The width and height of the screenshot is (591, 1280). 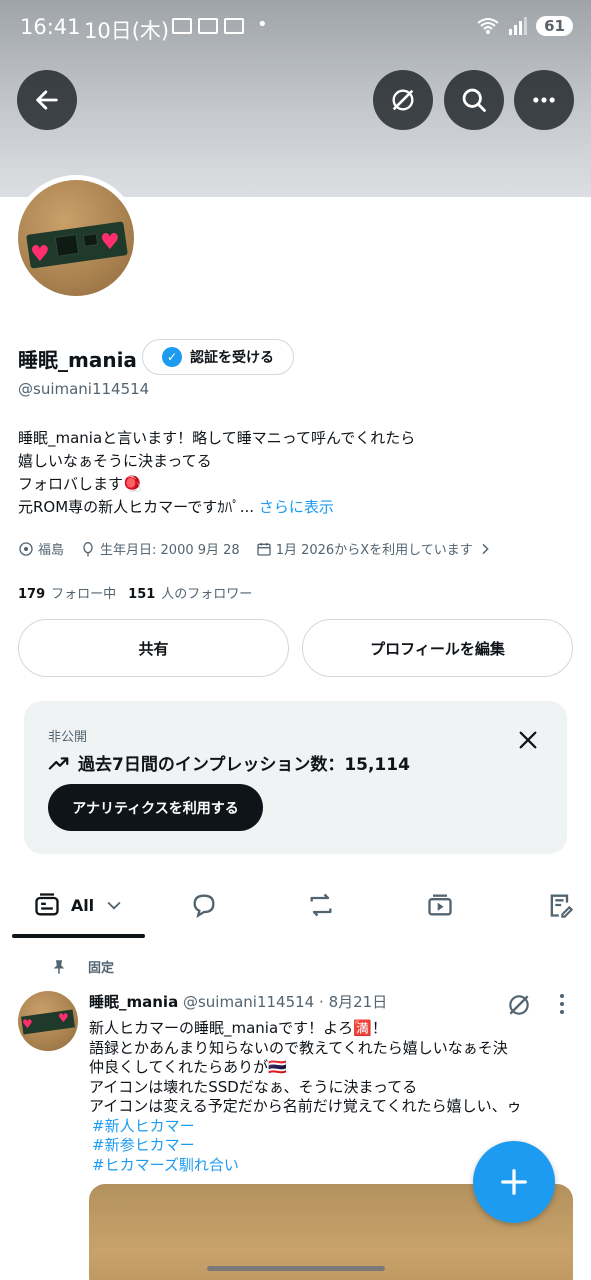 I want to click on home-indicator, so click(x=296, y=1268).